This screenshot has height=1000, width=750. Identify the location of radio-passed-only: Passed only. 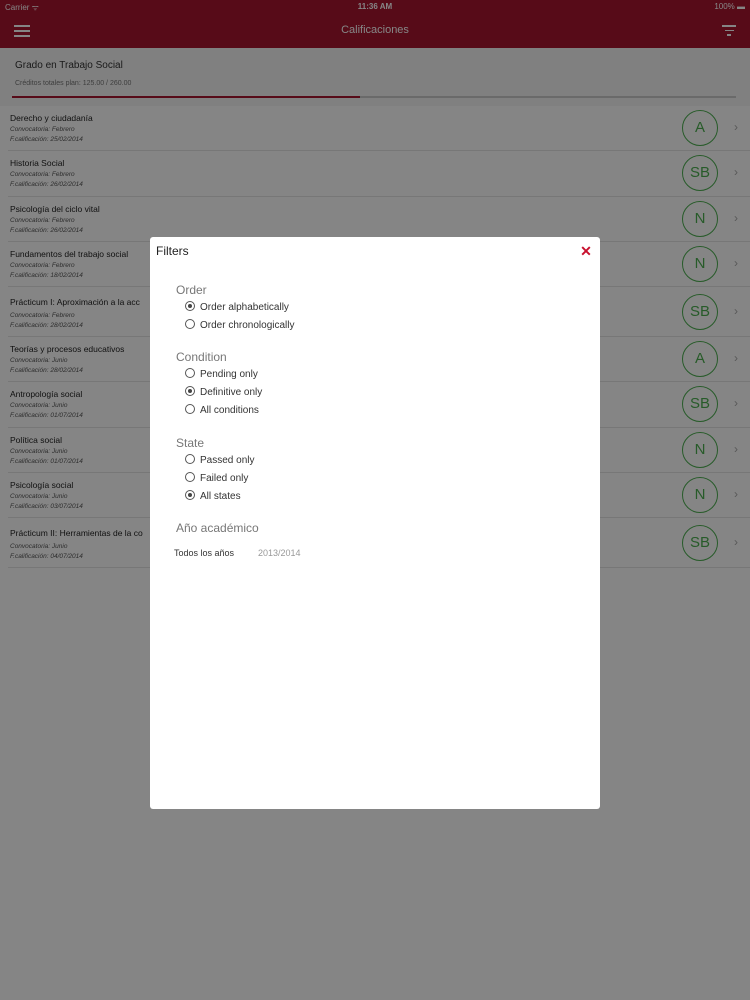
(219, 461).